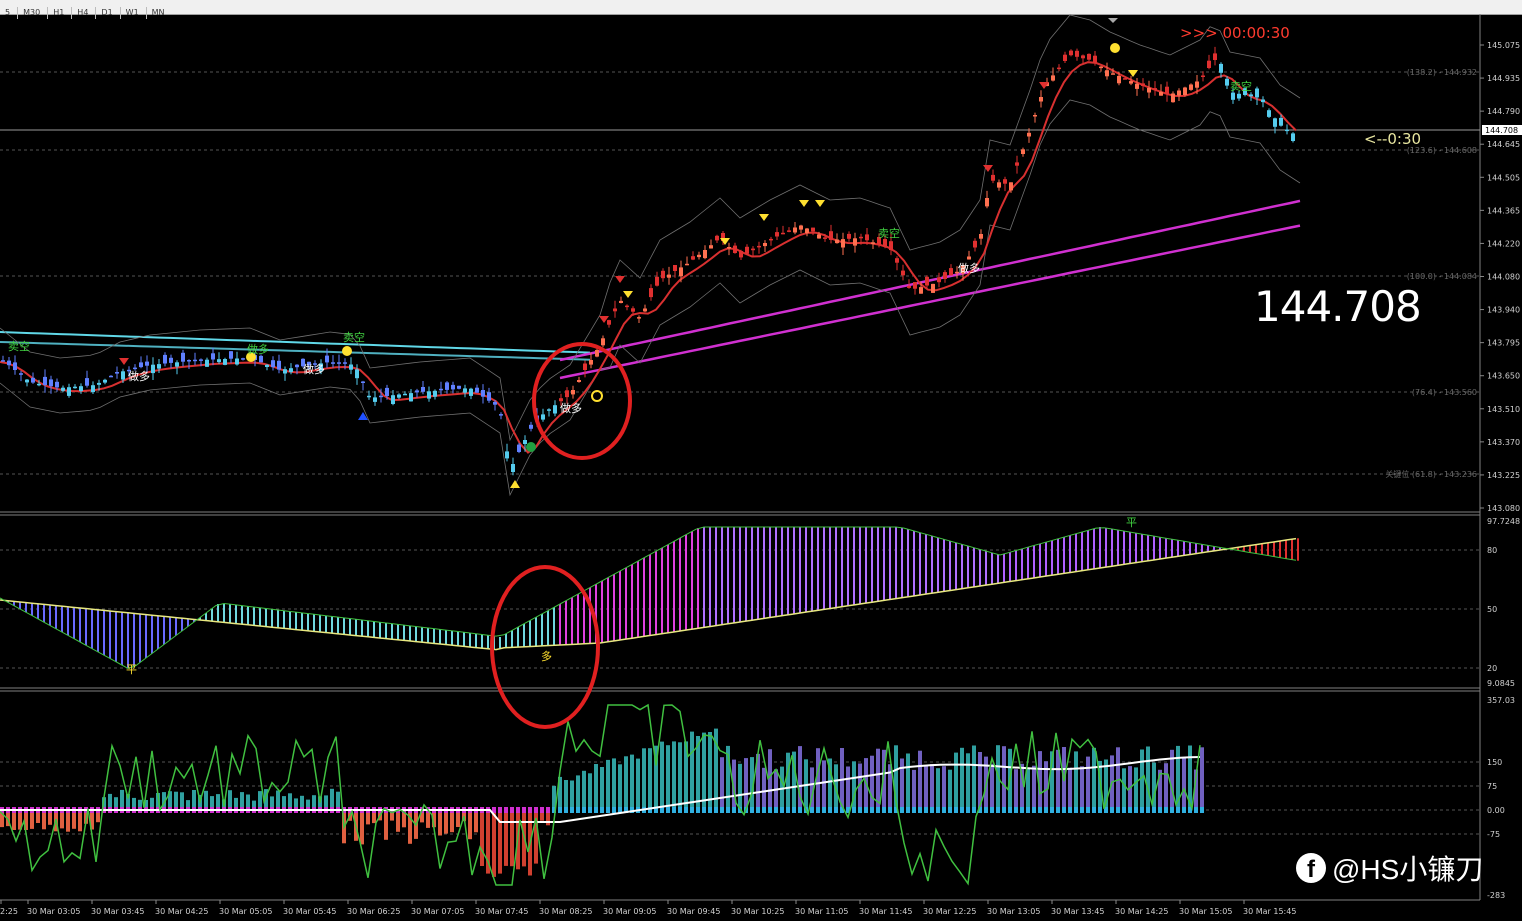  What do you see at coordinates (1235, 33) in the screenshot?
I see `bar-countdown: >>> 00:00:30` at bounding box center [1235, 33].